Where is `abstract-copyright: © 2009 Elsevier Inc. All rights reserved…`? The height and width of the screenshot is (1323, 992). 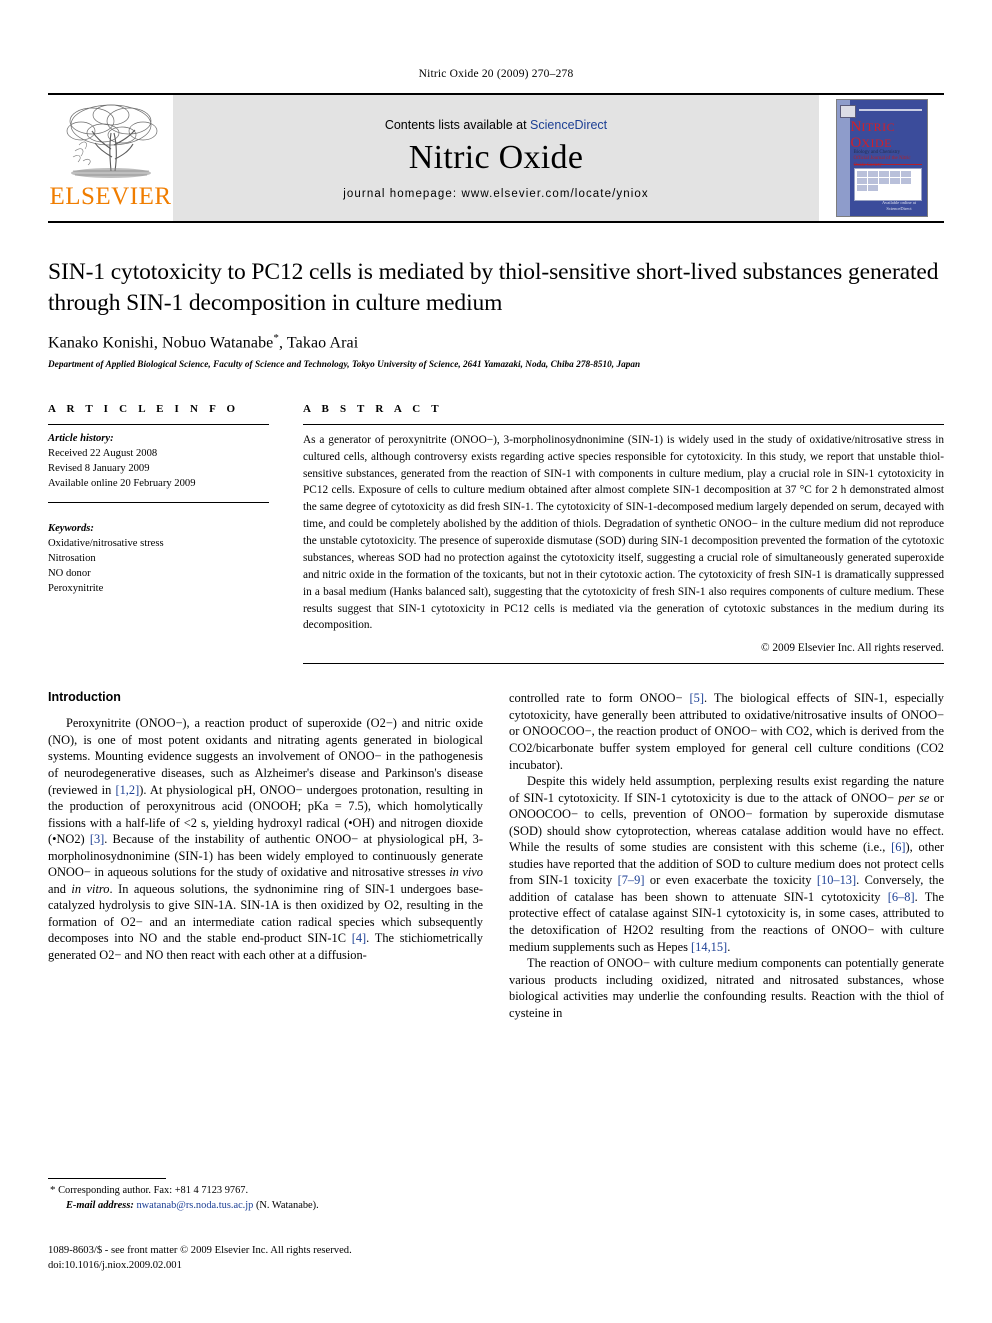 abstract-copyright: © 2009 Elsevier Inc. All rights reserved… is located at coordinates (852, 648).